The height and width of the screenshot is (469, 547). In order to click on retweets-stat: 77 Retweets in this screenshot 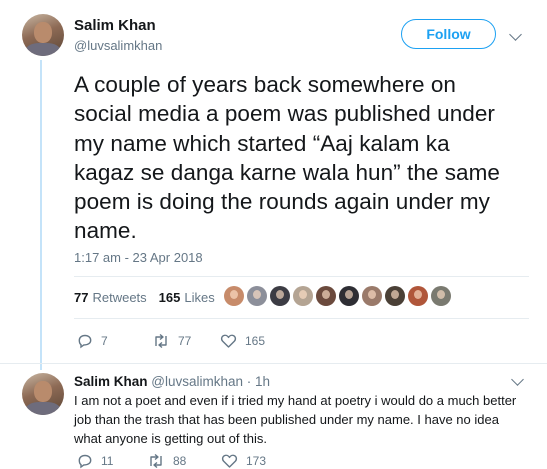, I will do `click(110, 297)`.